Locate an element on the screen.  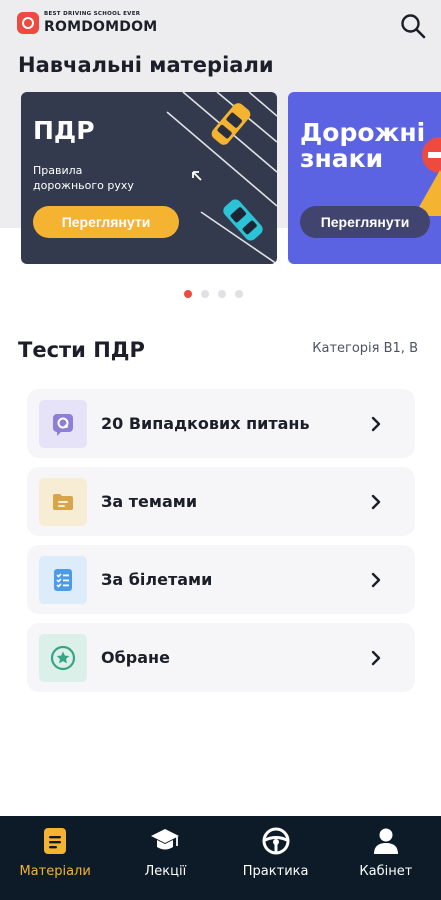
card-pdr-subtitle: Правила дорожнього руху is located at coordinates (83, 178).